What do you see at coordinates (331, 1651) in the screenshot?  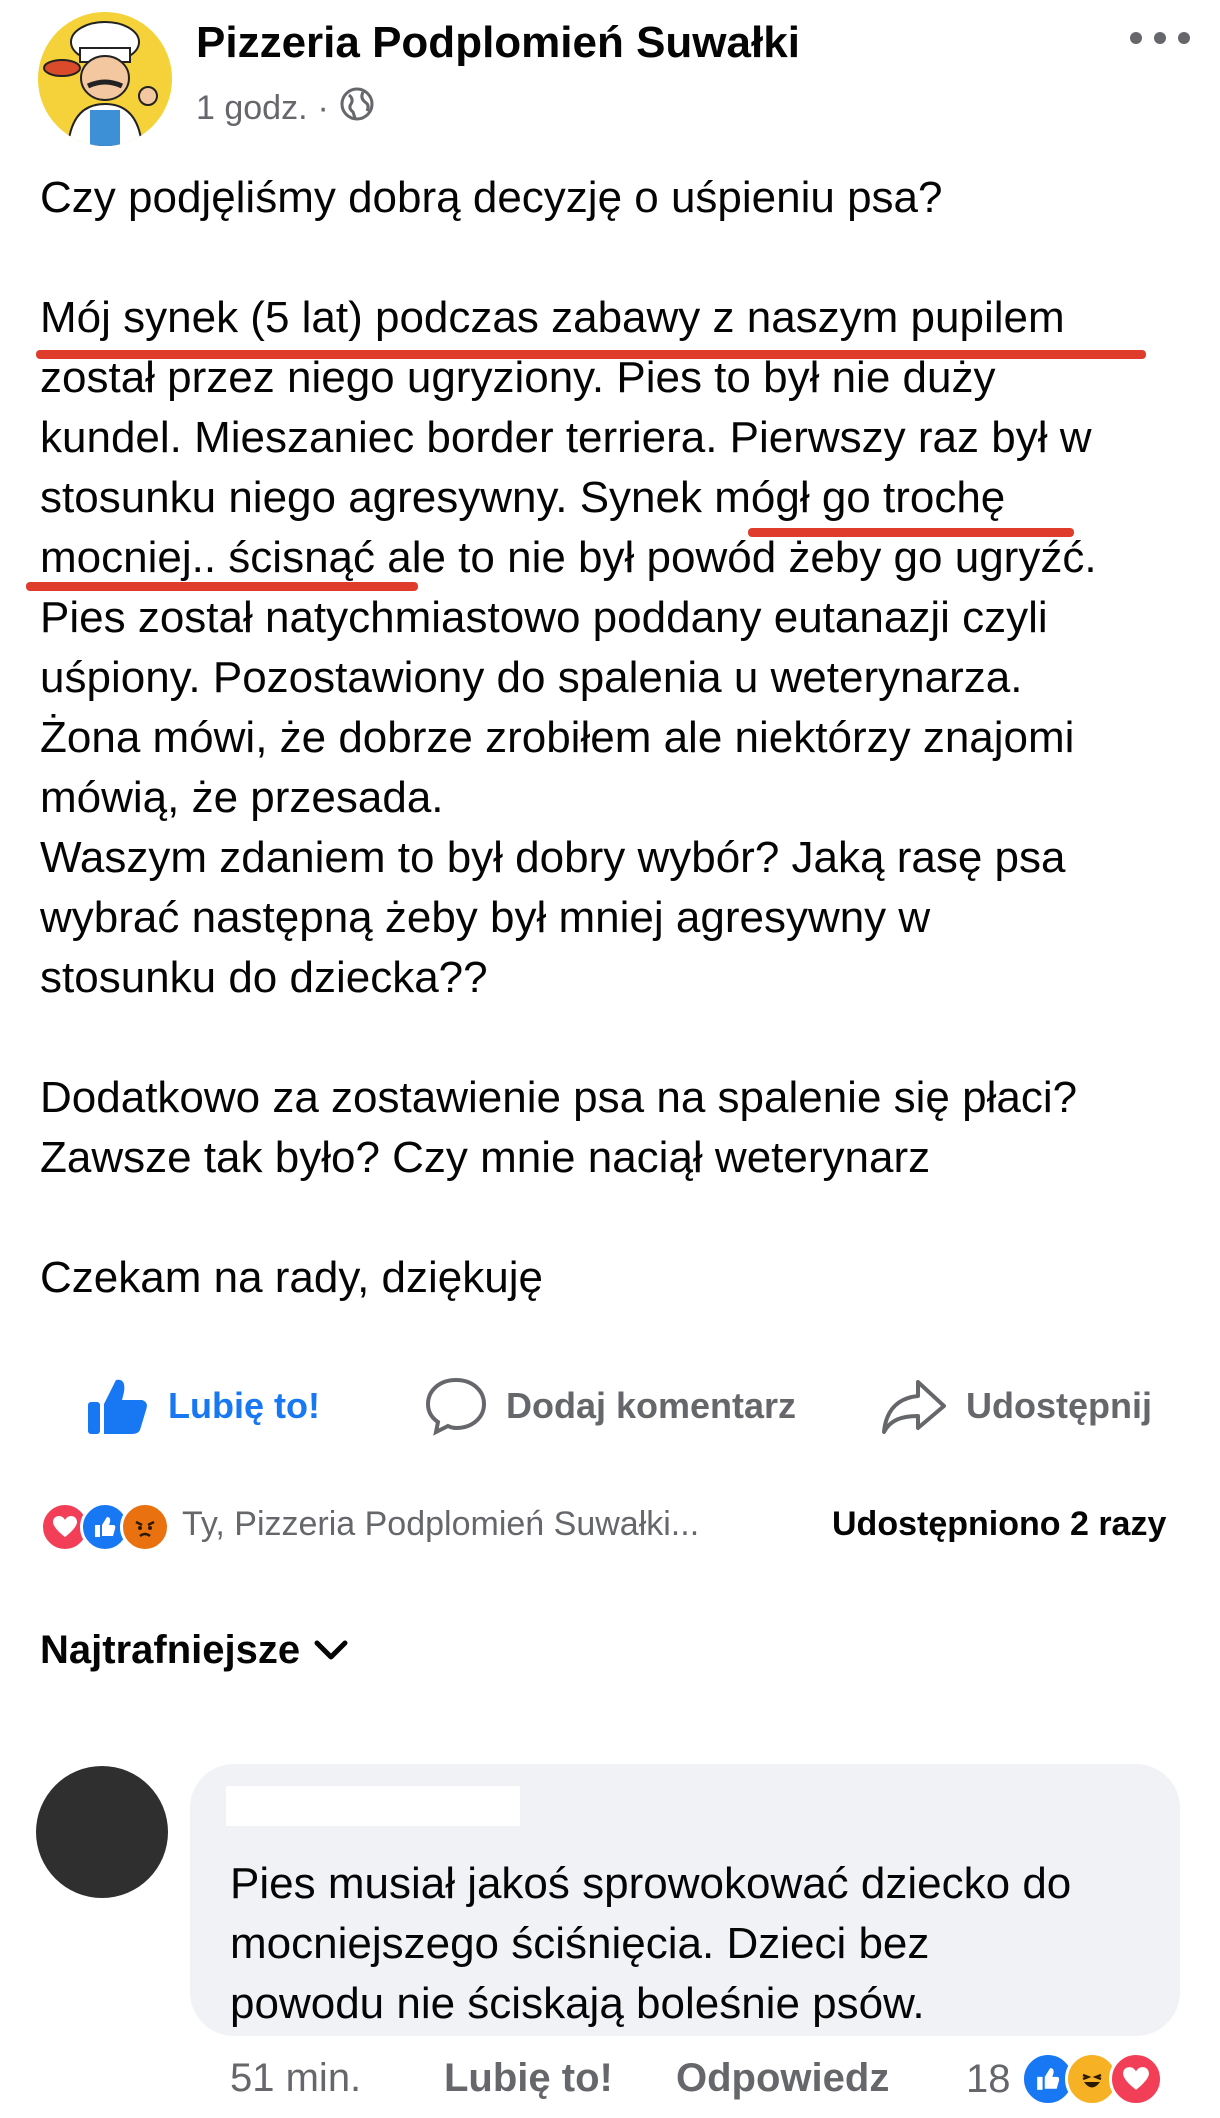 I see `chevron-down-icon` at bounding box center [331, 1651].